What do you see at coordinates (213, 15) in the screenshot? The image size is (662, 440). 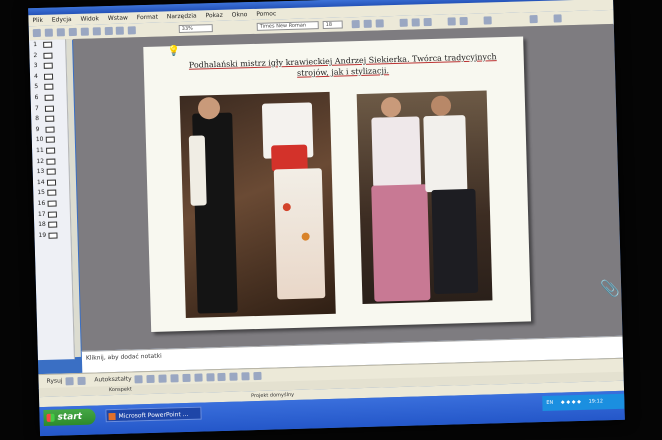 I see `menu-pokaz: Pokaz` at bounding box center [213, 15].